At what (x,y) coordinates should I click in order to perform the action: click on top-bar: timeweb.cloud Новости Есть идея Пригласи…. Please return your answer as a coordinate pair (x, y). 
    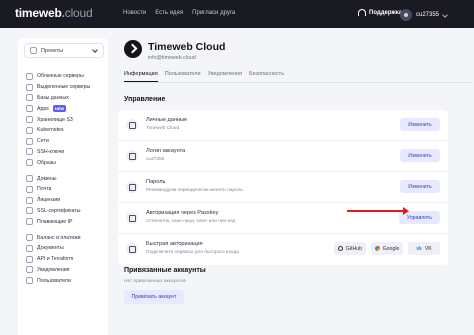
    Looking at the image, I should click on (237, 14).